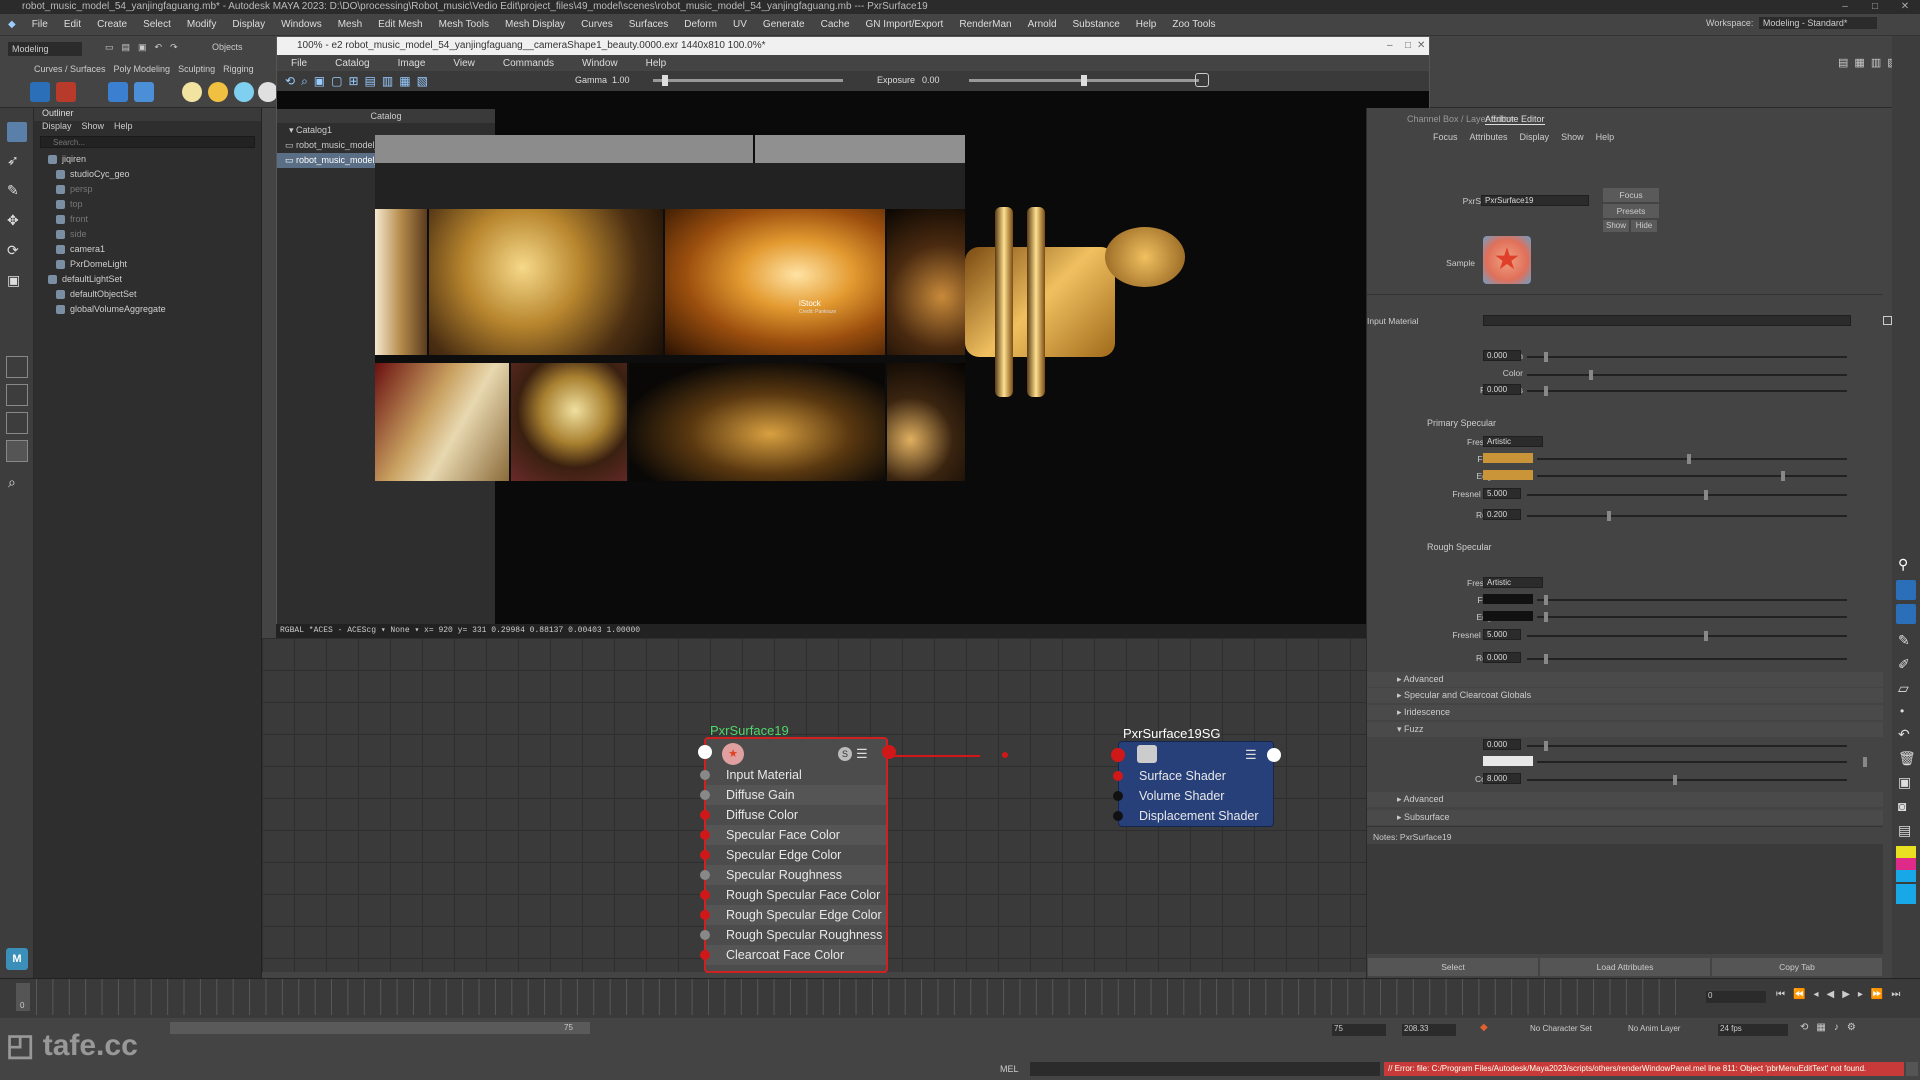 The image size is (1920, 1080). Describe the element at coordinates (1508, 475) in the screenshot. I see `spec-edge-color-swatch` at that location.